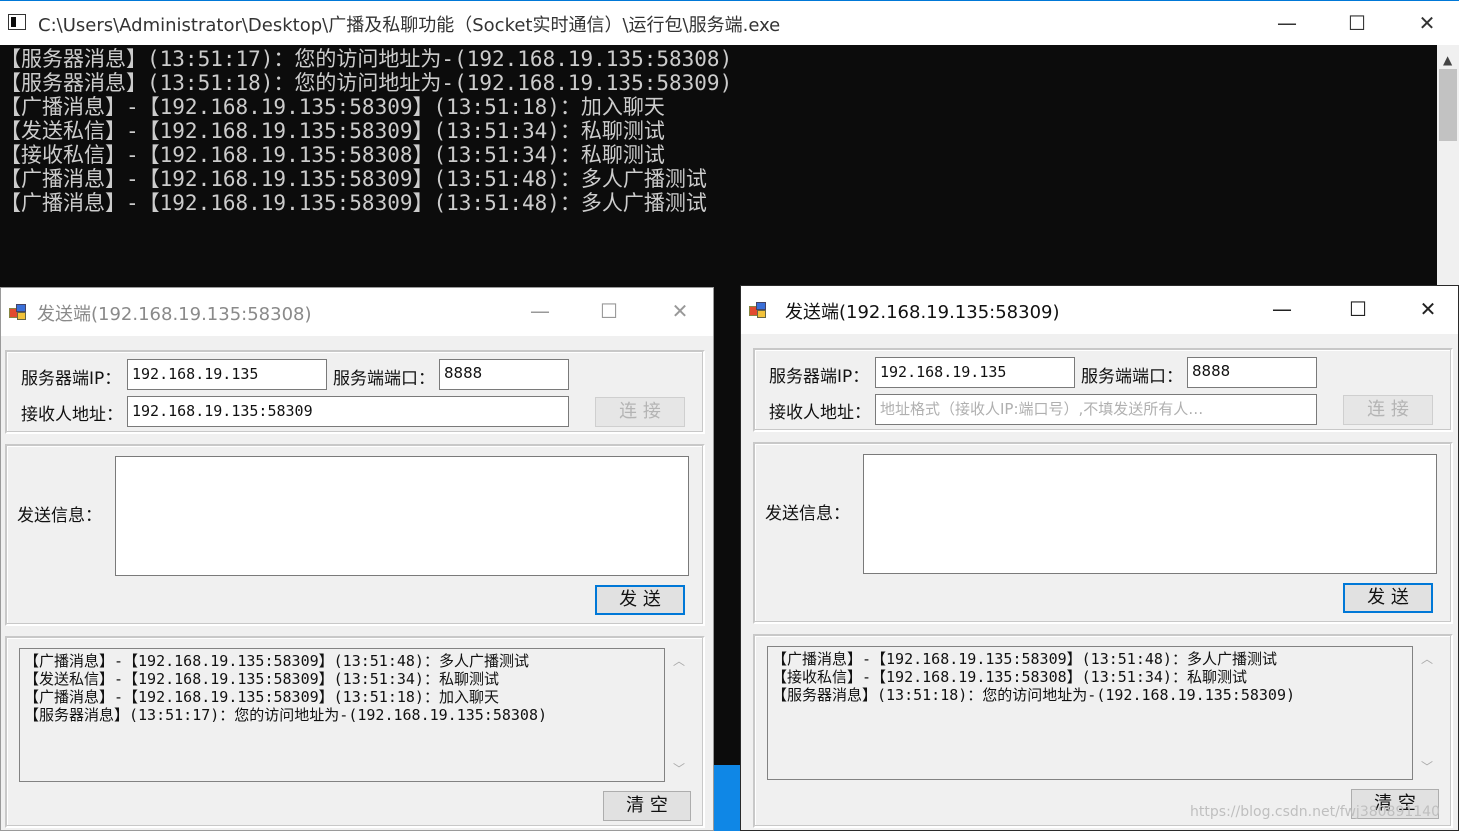  What do you see at coordinates (540, 311) in the screenshot?
I see `client1-minimize-button: —` at bounding box center [540, 311].